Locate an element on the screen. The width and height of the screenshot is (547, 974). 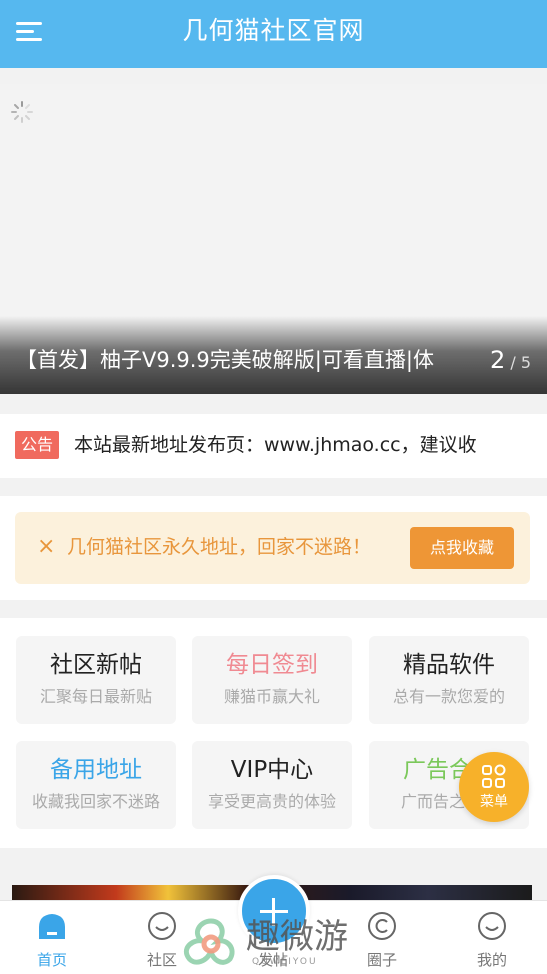
bookmark-section: × 几何猫社区永久地址，回家不迷路！ 点我收藏 is located at coordinates (273, 548).